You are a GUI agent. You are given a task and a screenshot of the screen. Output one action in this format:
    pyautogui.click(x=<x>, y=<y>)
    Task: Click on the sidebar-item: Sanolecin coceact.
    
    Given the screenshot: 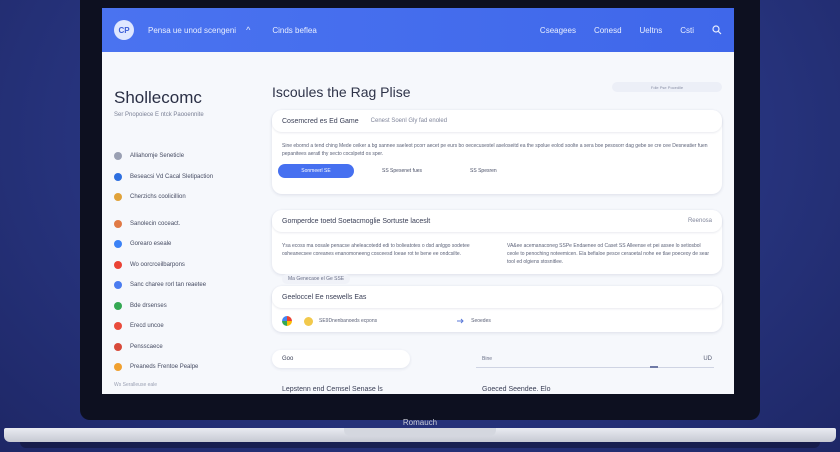 What is the action you would take?
    pyautogui.click(x=188, y=224)
    